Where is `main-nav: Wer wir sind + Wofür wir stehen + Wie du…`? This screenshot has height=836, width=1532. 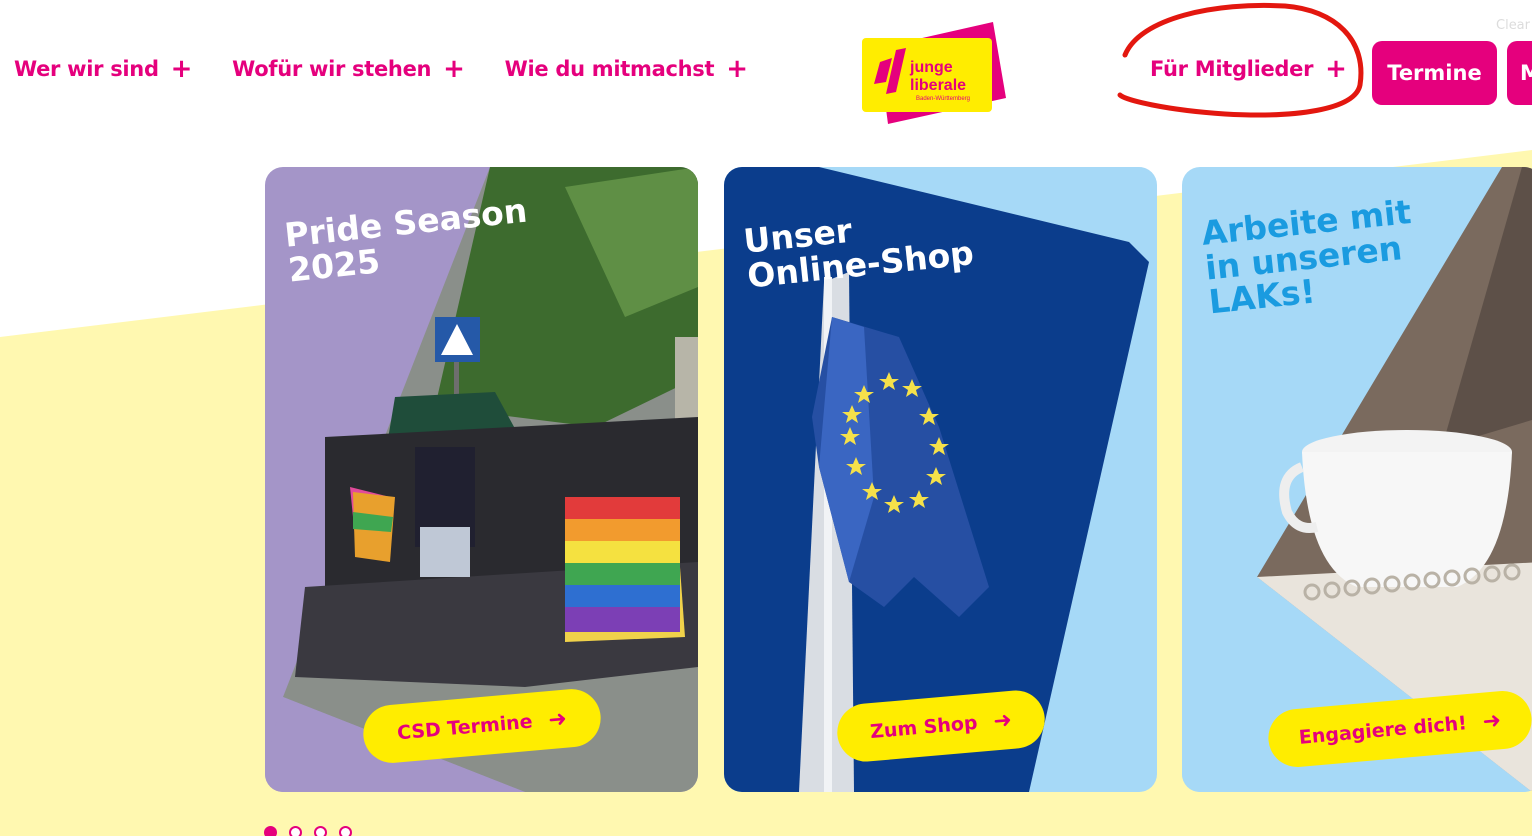
main-nav: Wer wir sind + Wofür wir stehen + Wie du… is located at coordinates (381, 69).